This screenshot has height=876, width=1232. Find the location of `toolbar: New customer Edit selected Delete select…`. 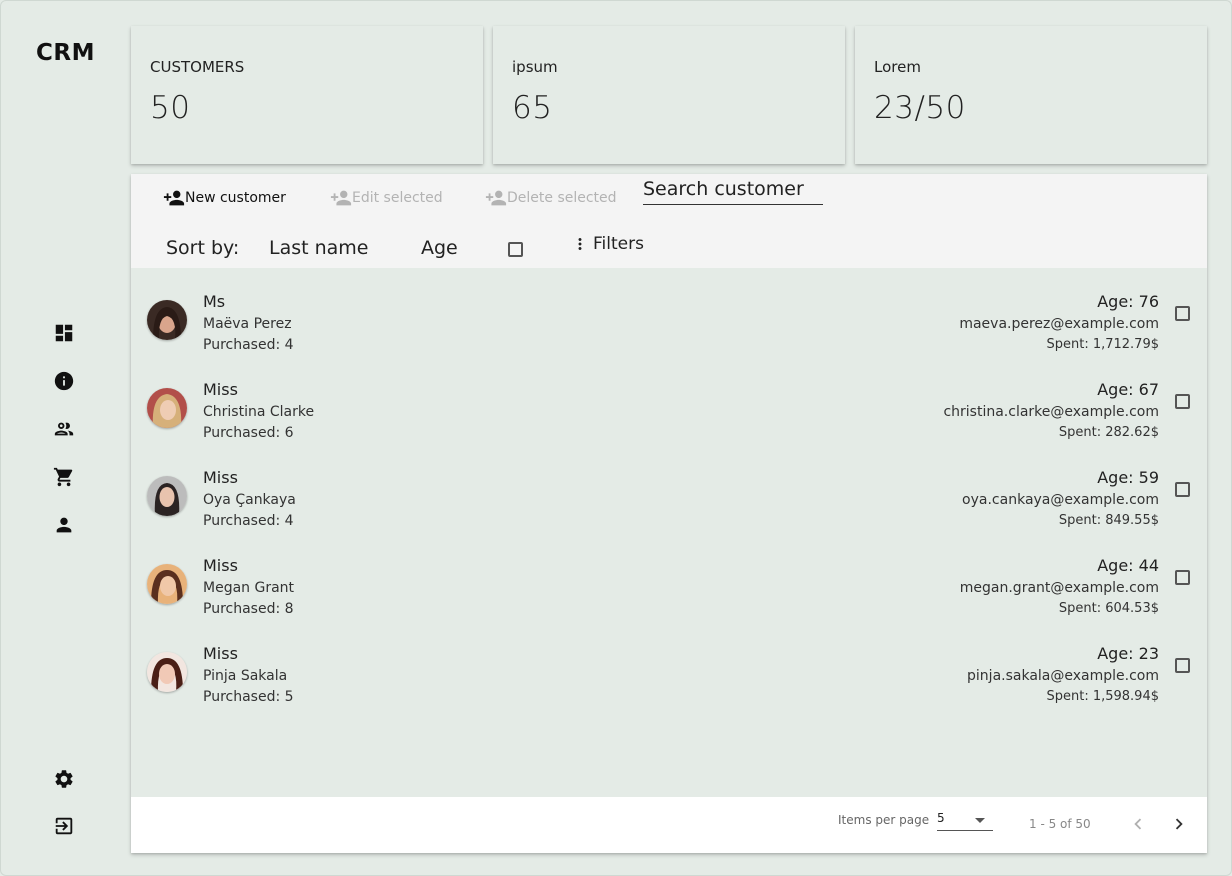

toolbar: New customer Edit selected Delete select… is located at coordinates (669, 221).